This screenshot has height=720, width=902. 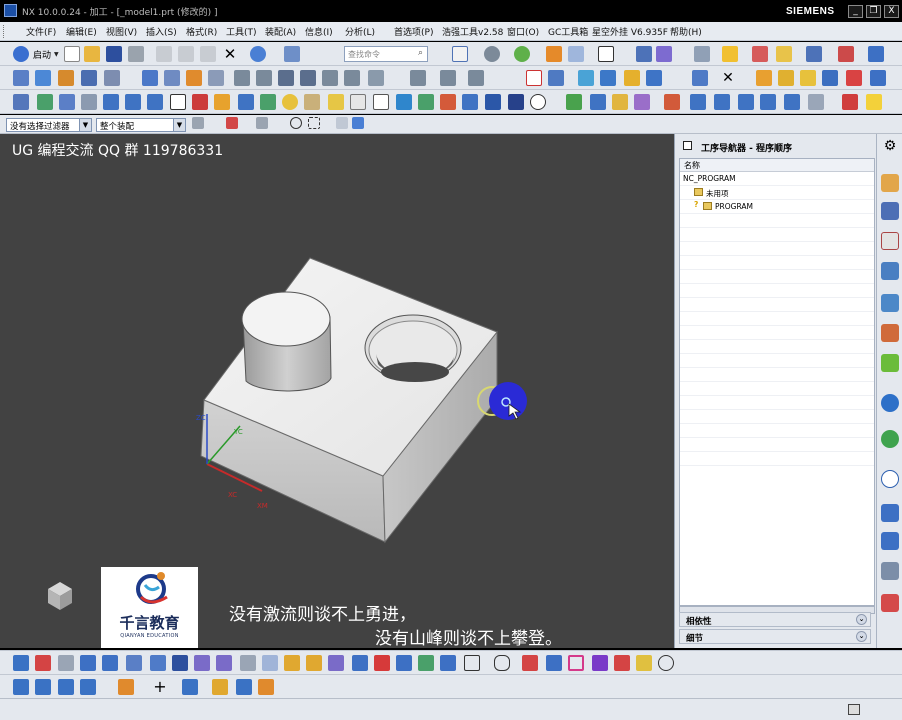 I want to click on save-icon, so click(x=114, y=54).